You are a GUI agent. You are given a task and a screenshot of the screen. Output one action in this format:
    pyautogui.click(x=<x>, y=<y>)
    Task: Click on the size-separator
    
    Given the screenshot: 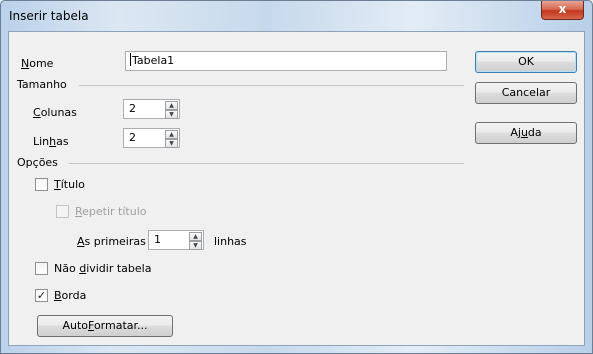 What is the action you would take?
    pyautogui.click(x=271, y=85)
    